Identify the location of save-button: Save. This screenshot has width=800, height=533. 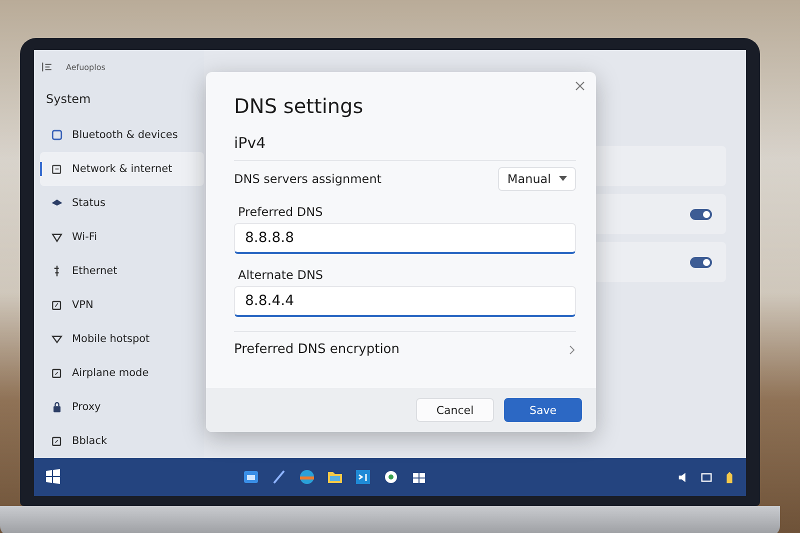
(543, 410).